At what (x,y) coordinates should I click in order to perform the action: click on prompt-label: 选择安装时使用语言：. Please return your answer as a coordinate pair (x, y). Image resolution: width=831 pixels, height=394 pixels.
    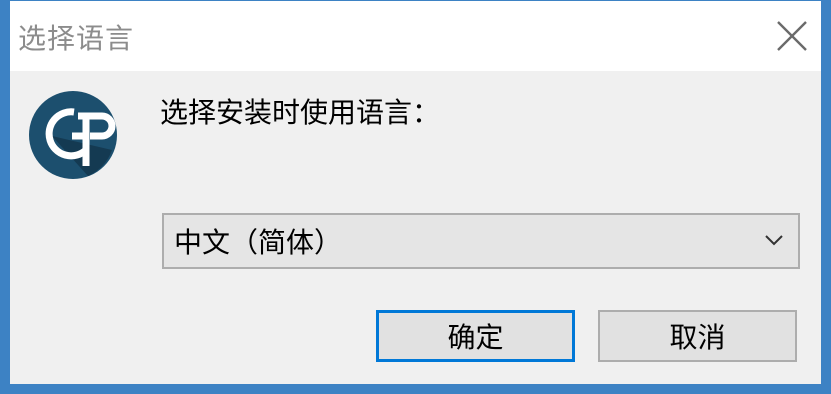
    Looking at the image, I should click on (300, 112).